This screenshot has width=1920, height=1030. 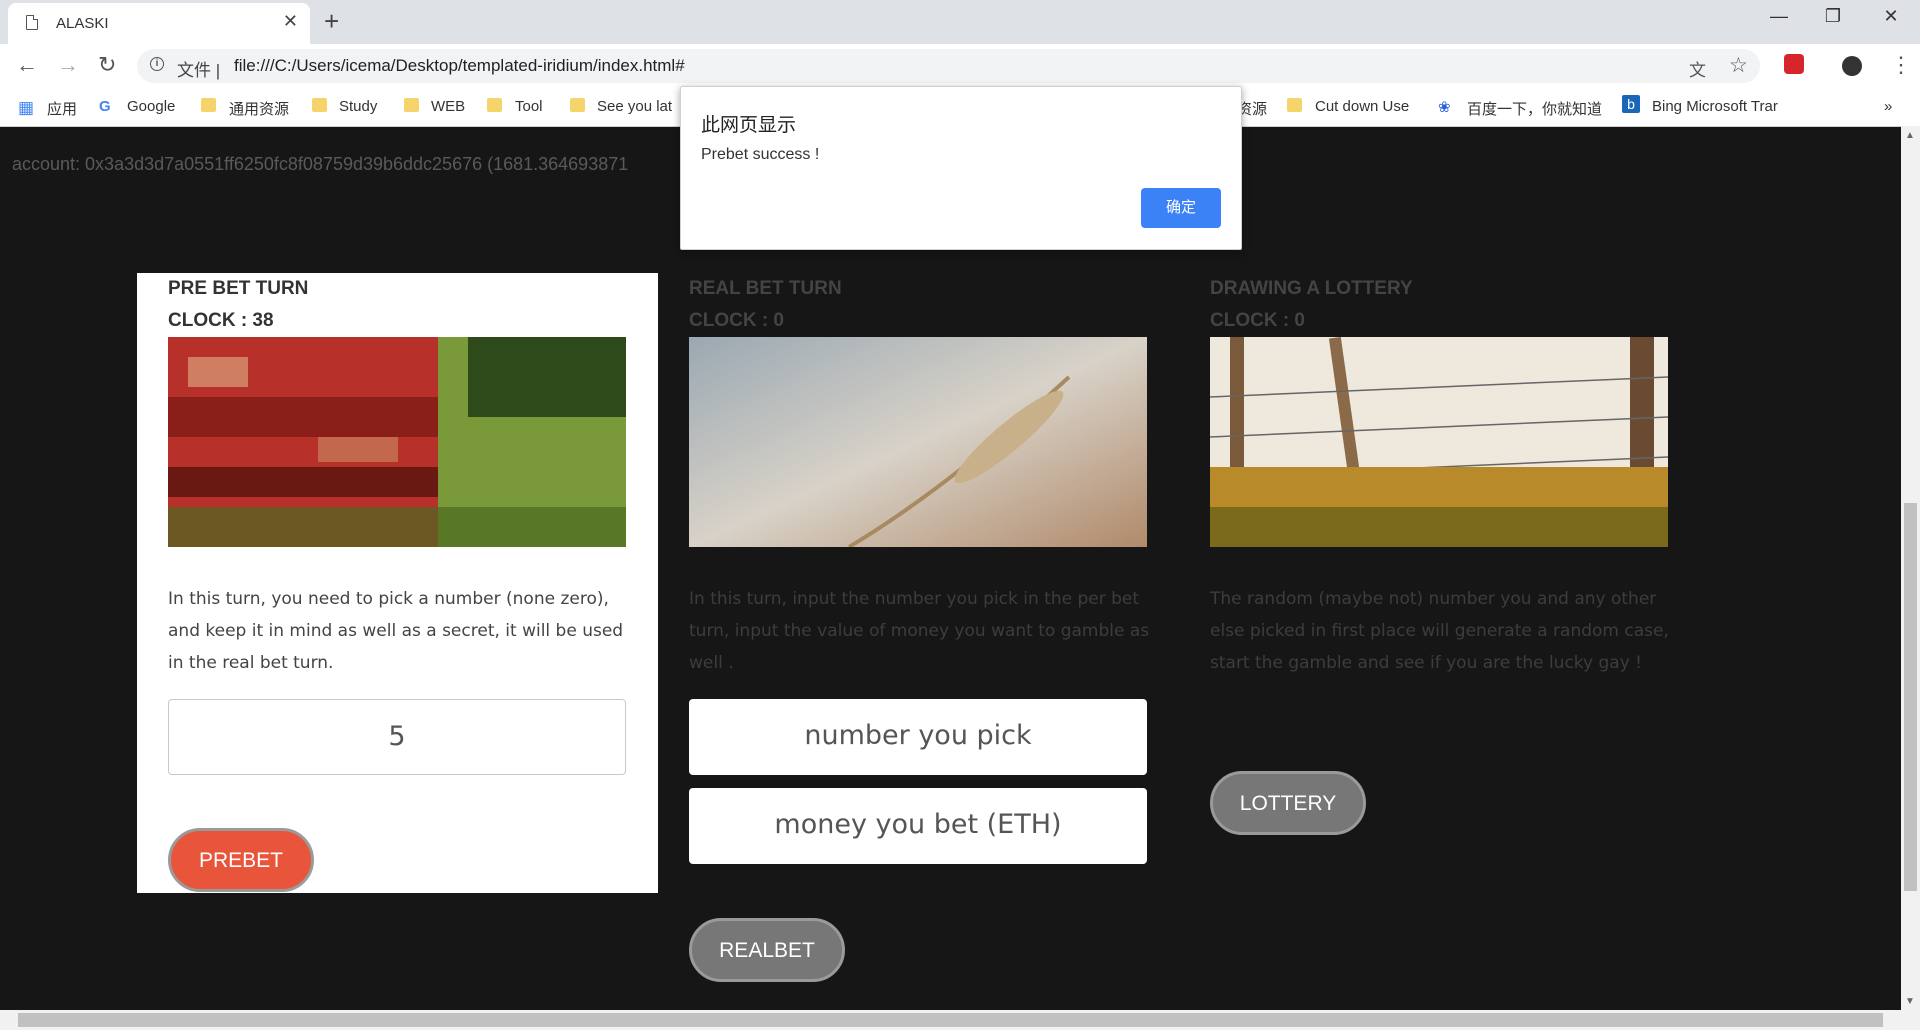 What do you see at coordinates (397, 737) in the screenshot?
I see `prebet-number-input: 5` at bounding box center [397, 737].